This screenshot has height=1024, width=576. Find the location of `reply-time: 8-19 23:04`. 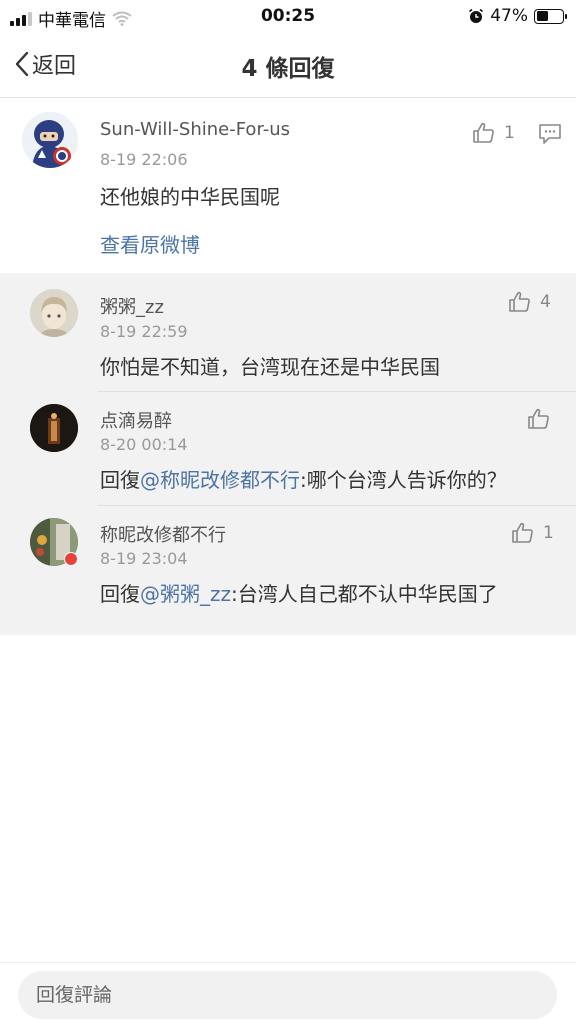

reply-time: 8-19 23:04 is located at coordinates (144, 558).